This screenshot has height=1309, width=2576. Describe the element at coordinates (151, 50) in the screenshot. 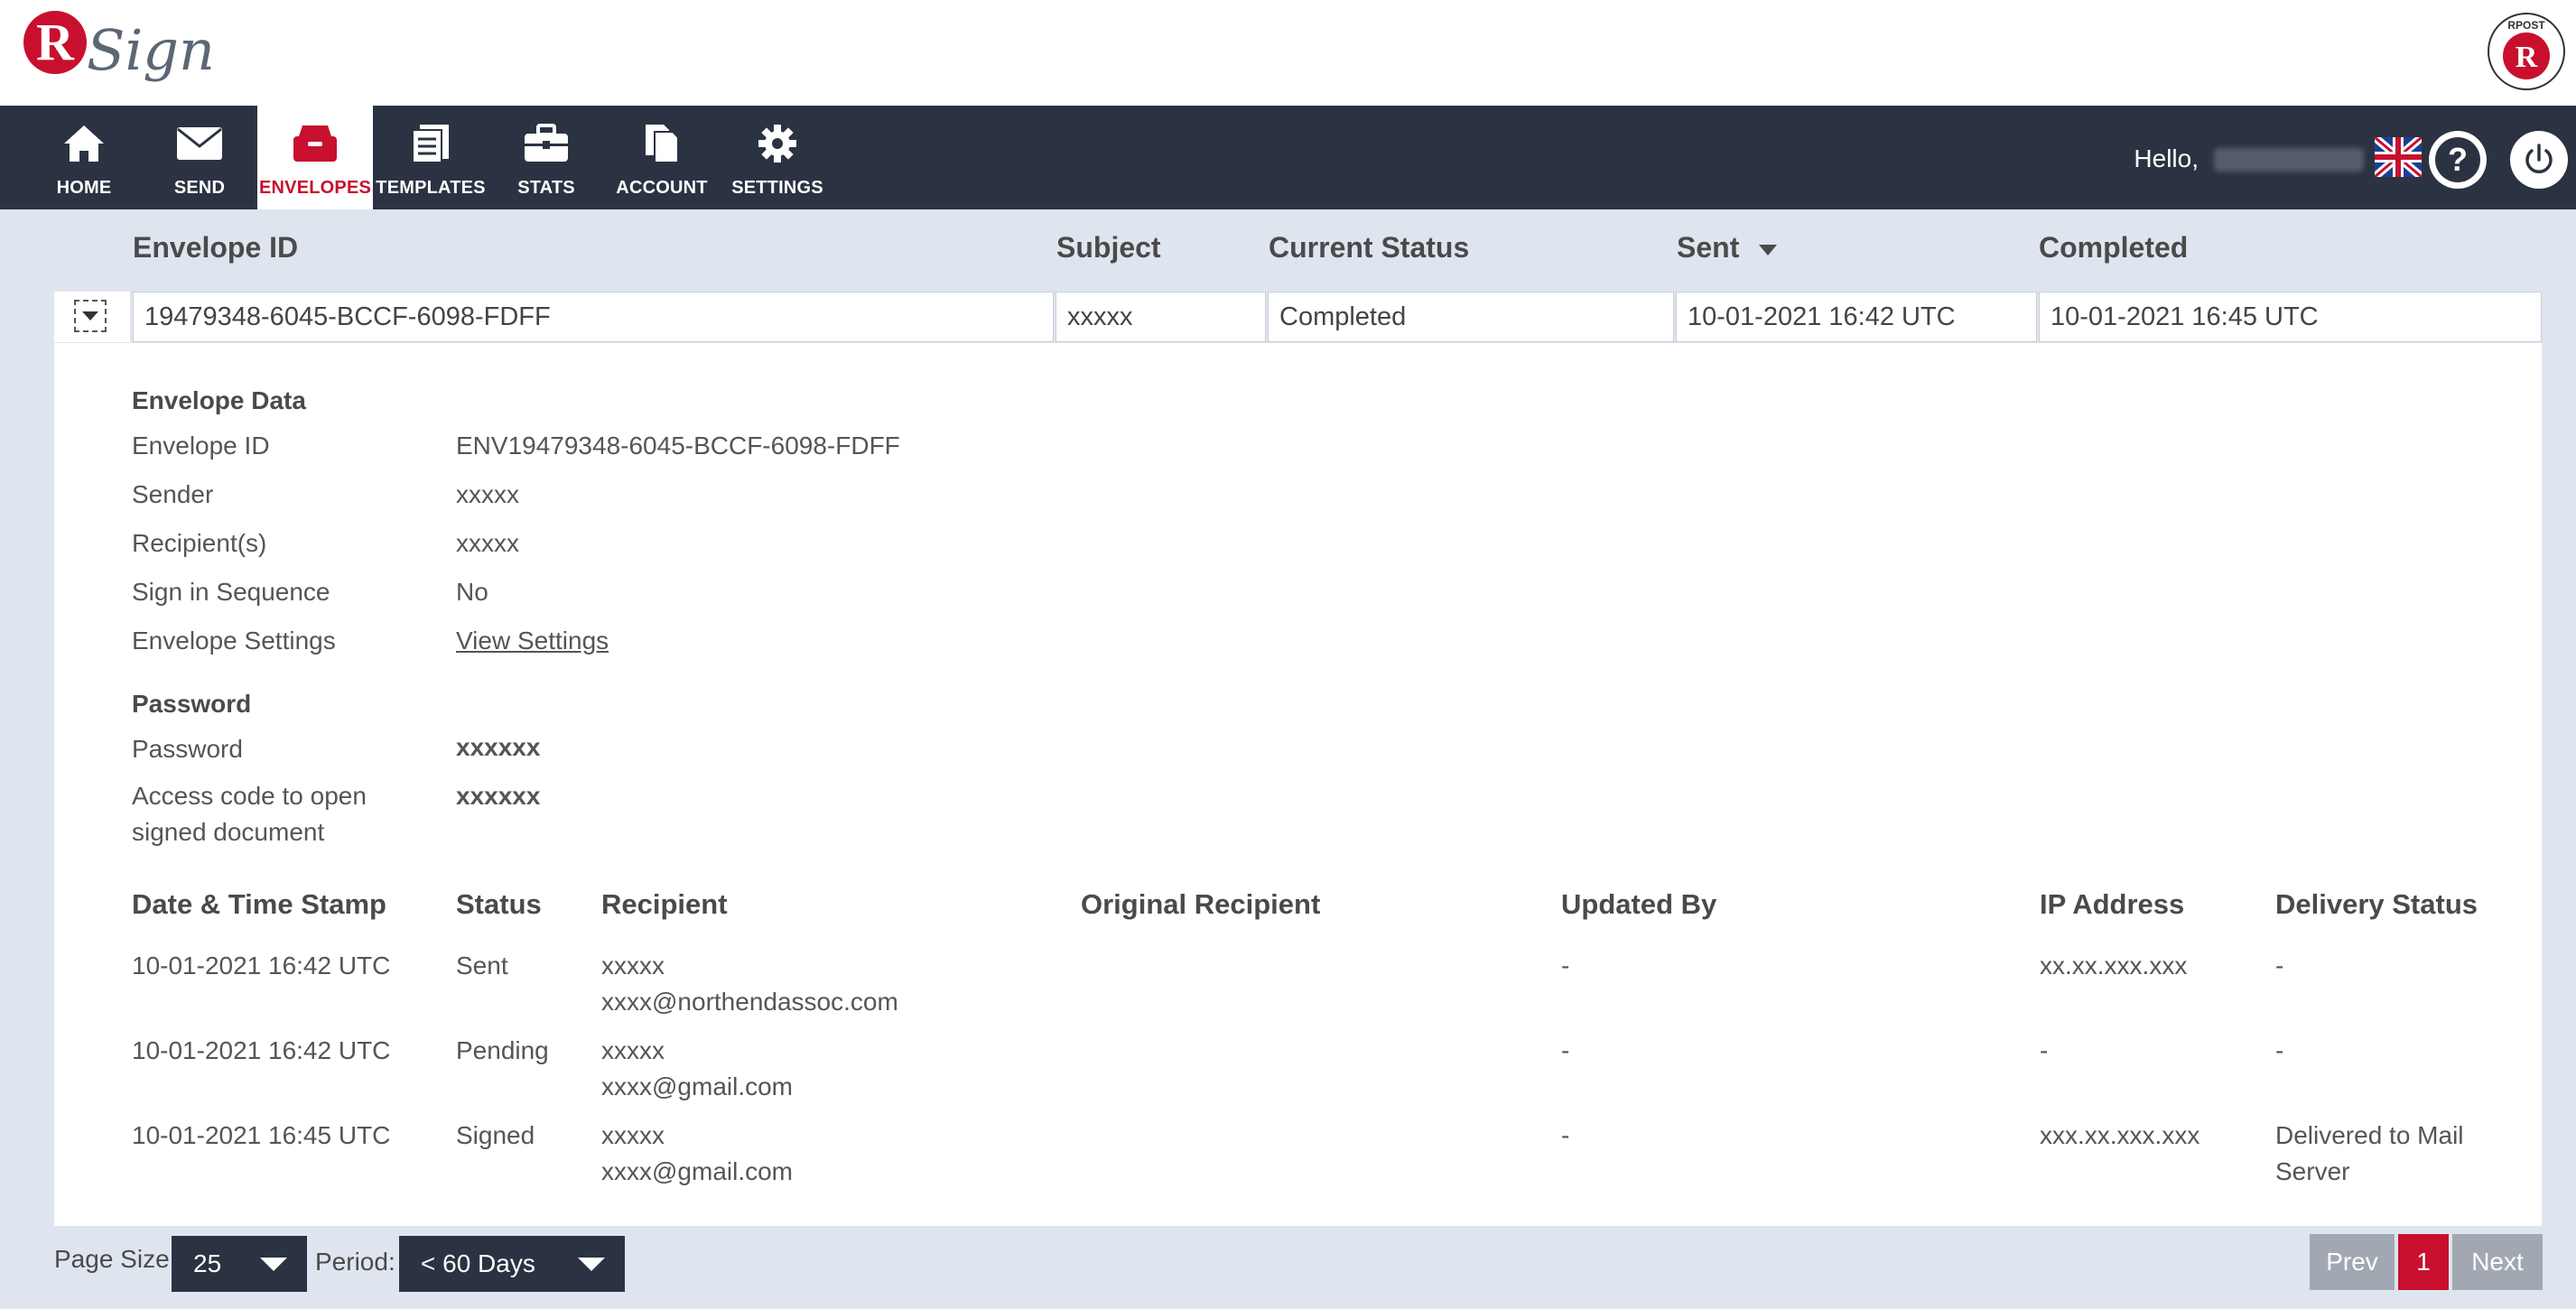

I see `logo-script-text: Sign` at that location.